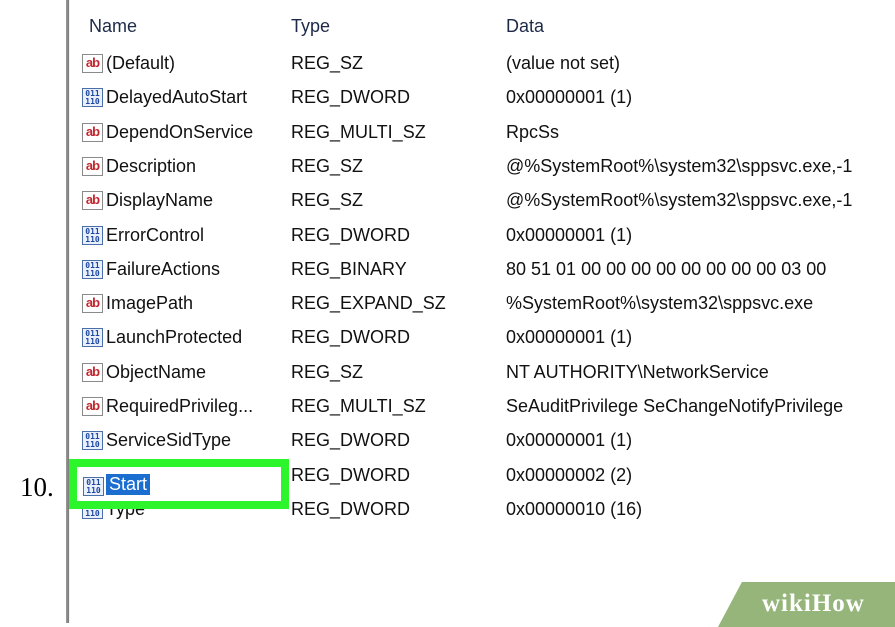 The width and height of the screenshot is (895, 627). Describe the element at coordinates (68, 311) in the screenshot. I see `panel-edge-shadow` at that location.